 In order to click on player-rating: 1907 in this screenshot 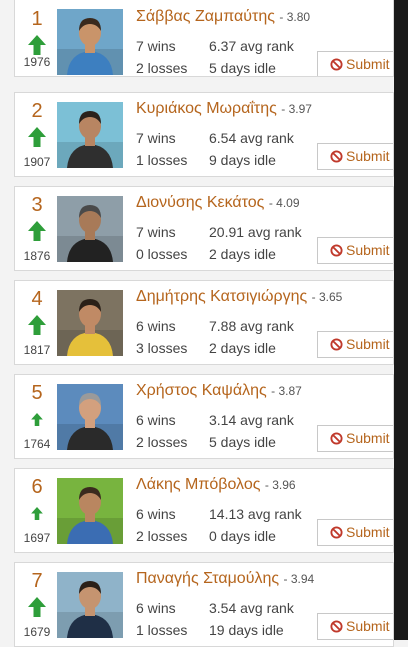, I will do `click(37, 162)`.